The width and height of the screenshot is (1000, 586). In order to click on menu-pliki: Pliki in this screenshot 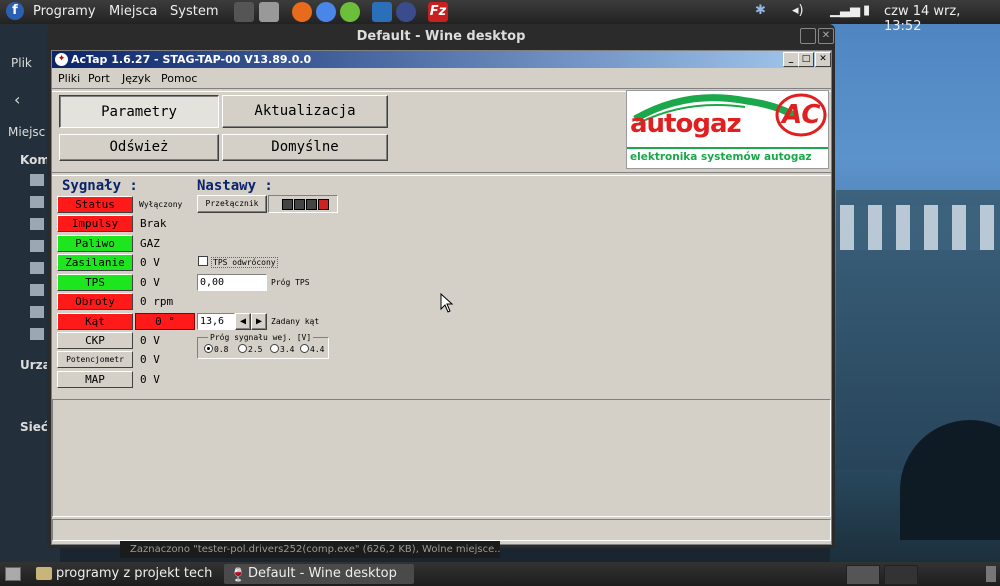, I will do `click(69, 78)`.